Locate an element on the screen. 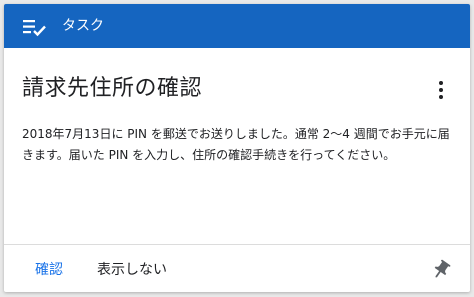  divider is located at coordinates (237, 244).